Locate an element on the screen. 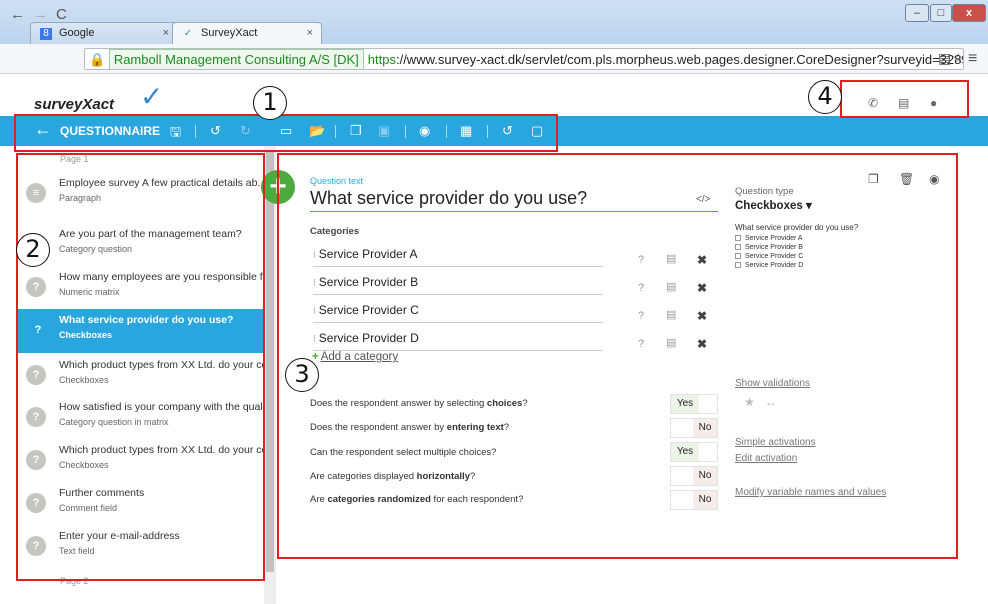 The height and width of the screenshot is (604, 988). menu-icon: ≡ is located at coordinates (972, 59).